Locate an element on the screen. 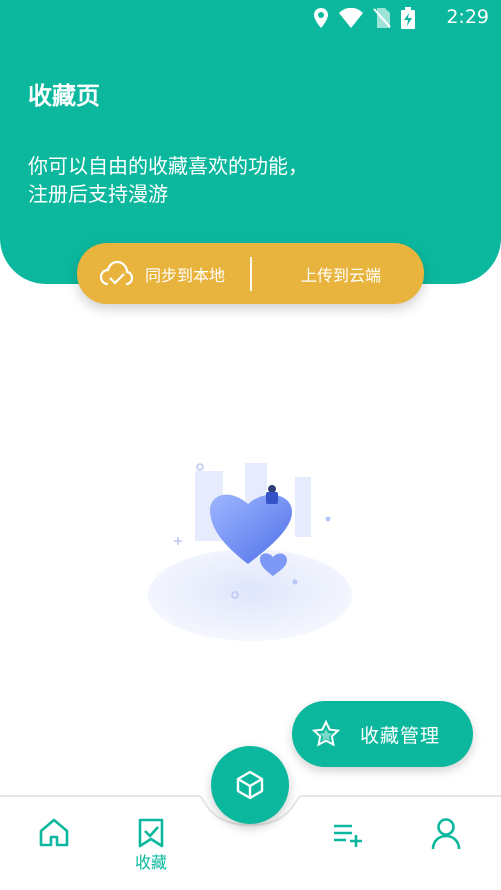 The height and width of the screenshot is (890, 501). tab-favorites-label: 收藏 is located at coordinates (151, 862).